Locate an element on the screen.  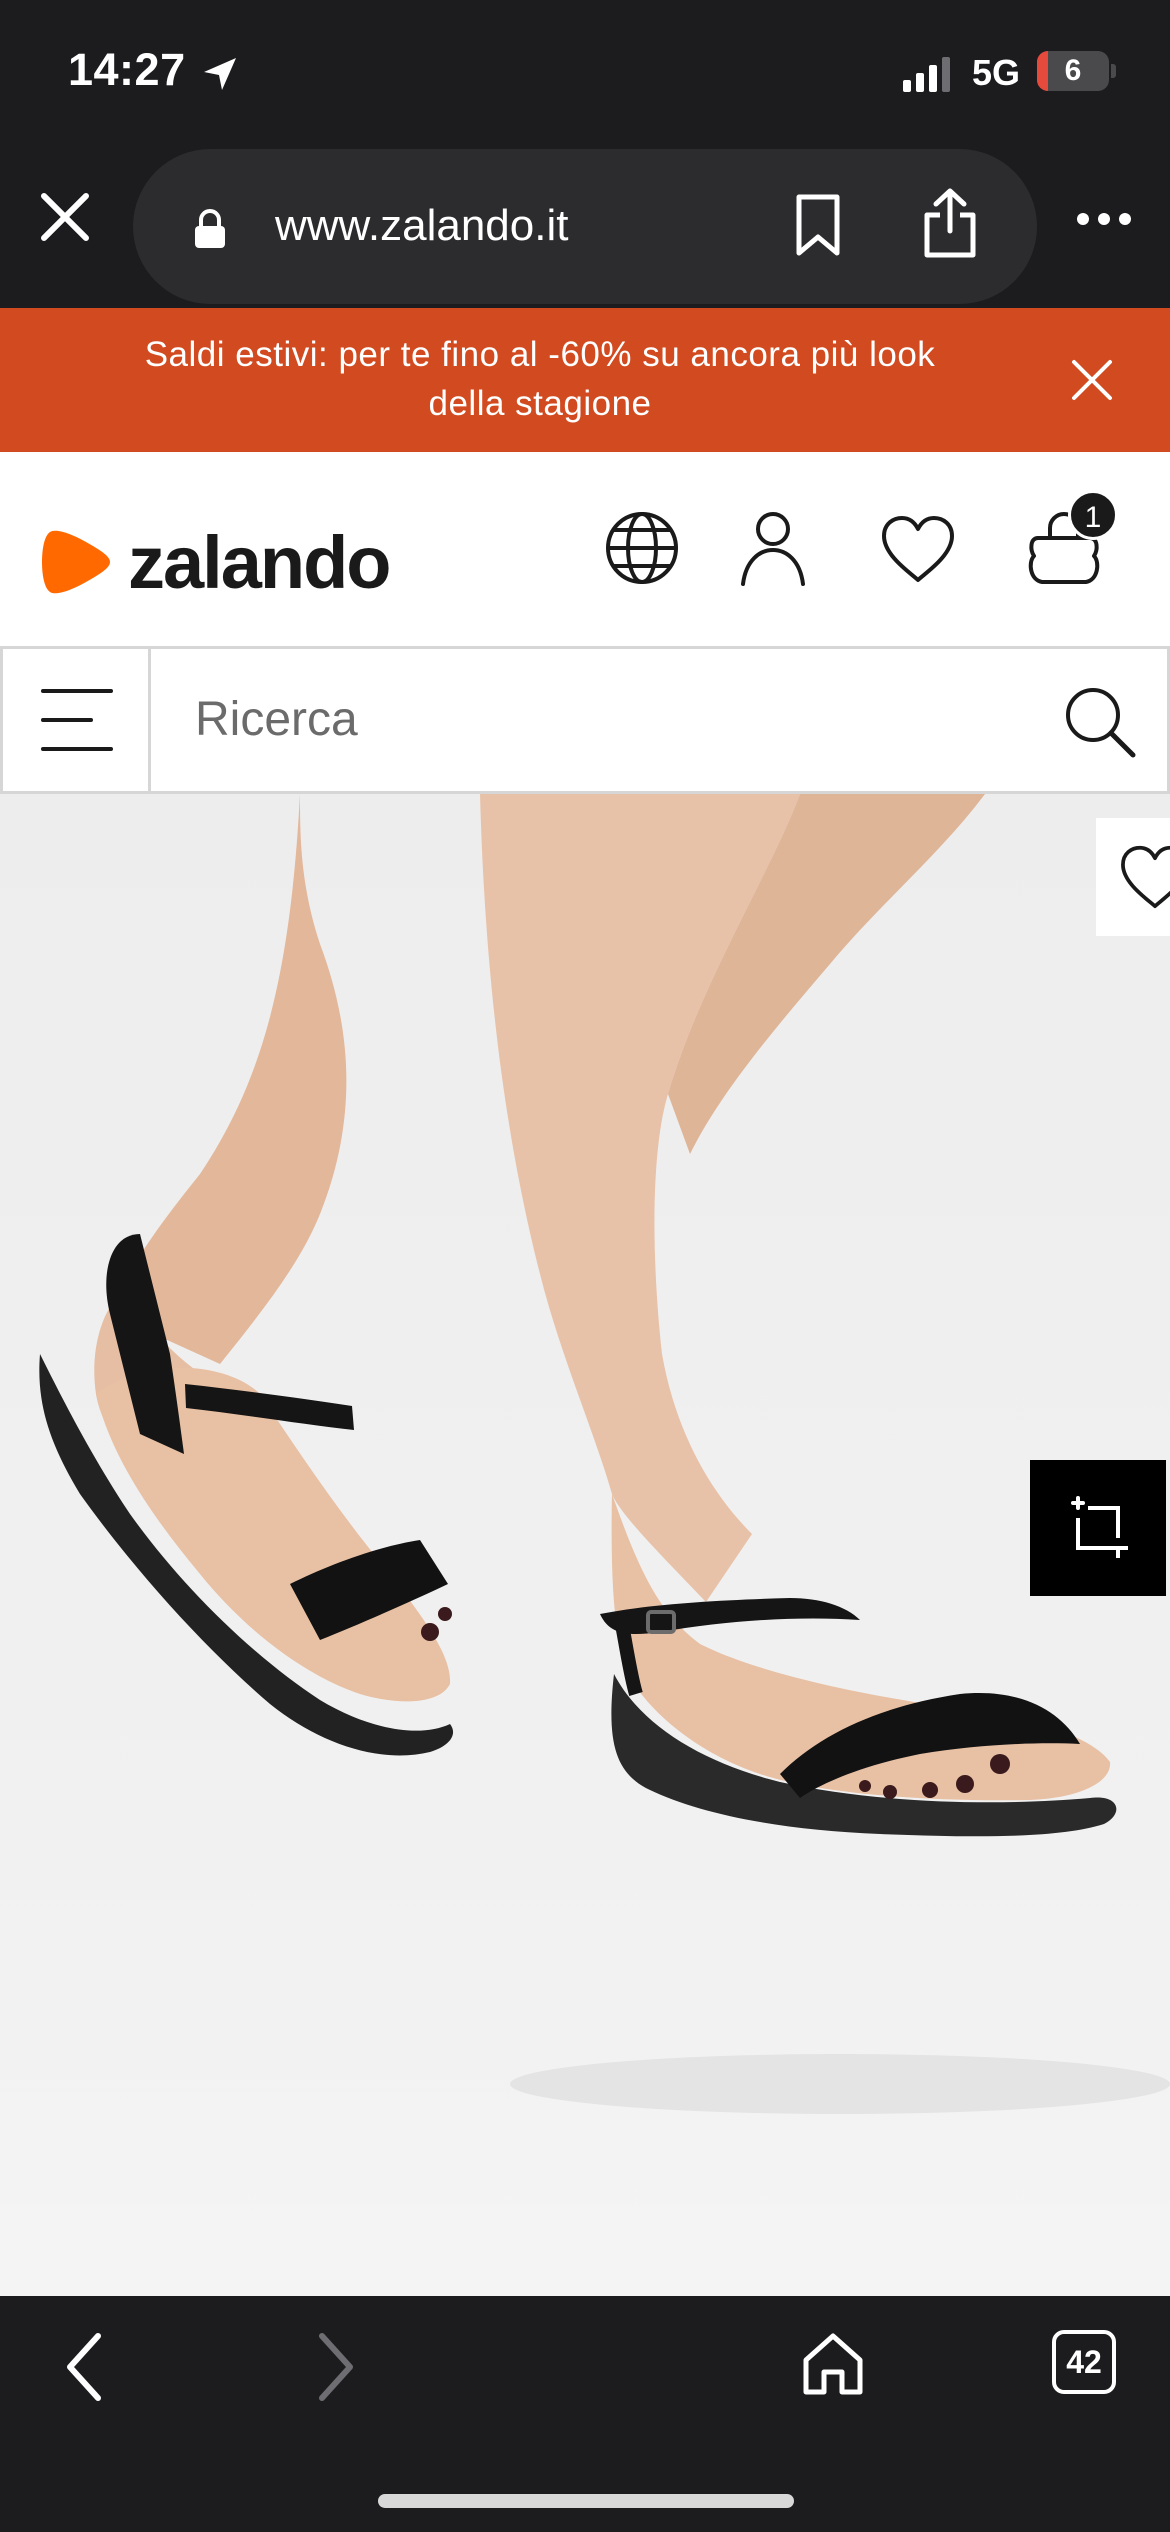
logo-text: zalando is located at coordinates (259, 562).